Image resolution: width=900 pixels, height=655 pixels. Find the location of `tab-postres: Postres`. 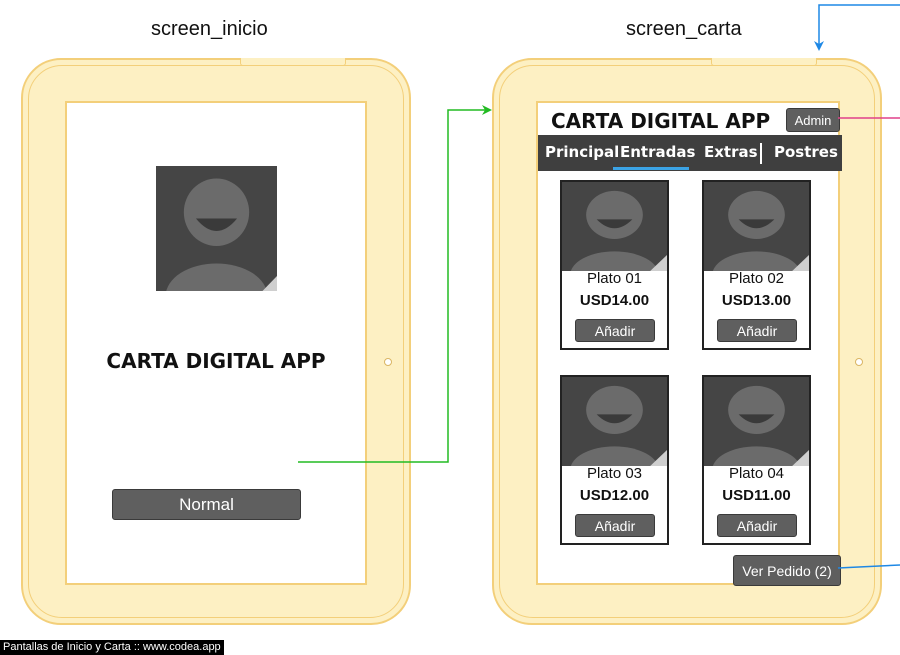

tab-postres: Postres is located at coordinates (806, 152).